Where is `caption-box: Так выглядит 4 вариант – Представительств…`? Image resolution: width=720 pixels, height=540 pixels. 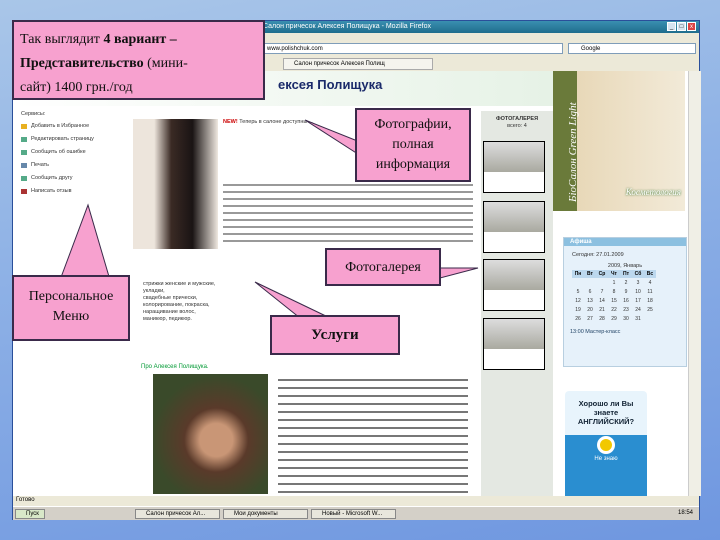
caption-box: Так выглядит 4 вариант – Представительств… is located at coordinates (138, 60).